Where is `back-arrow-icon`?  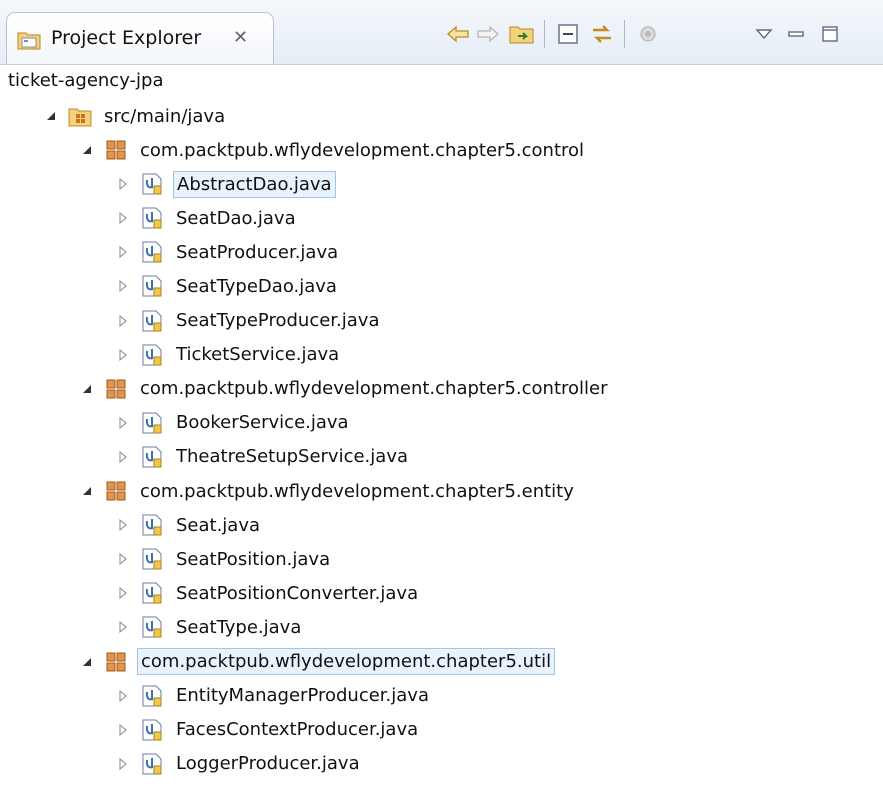 back-arrow-icon is located at coordinates (458, 34).